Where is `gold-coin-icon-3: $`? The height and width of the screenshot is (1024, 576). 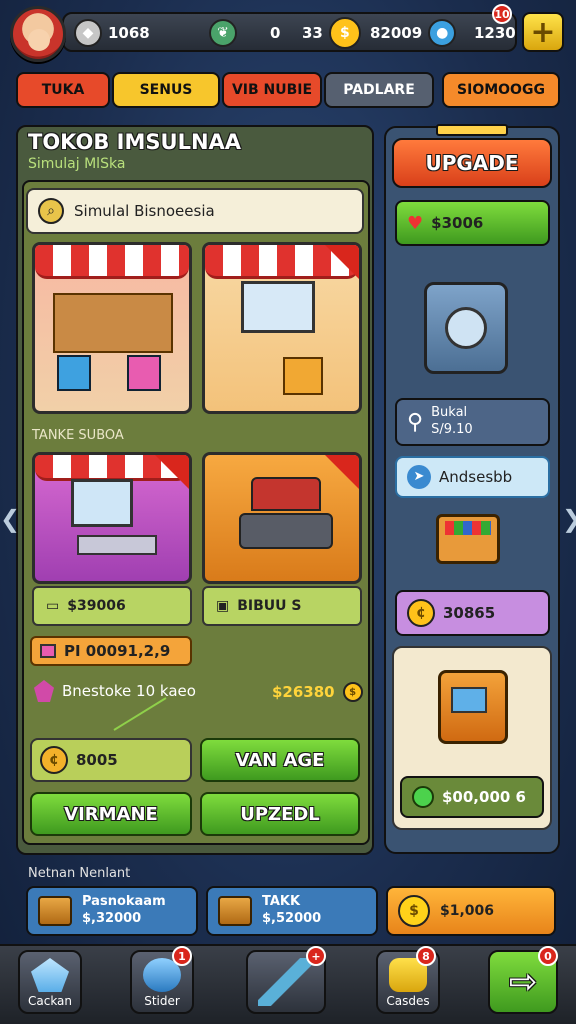 gold-coin-icon-3: $ is located at coordinates (414, 911).